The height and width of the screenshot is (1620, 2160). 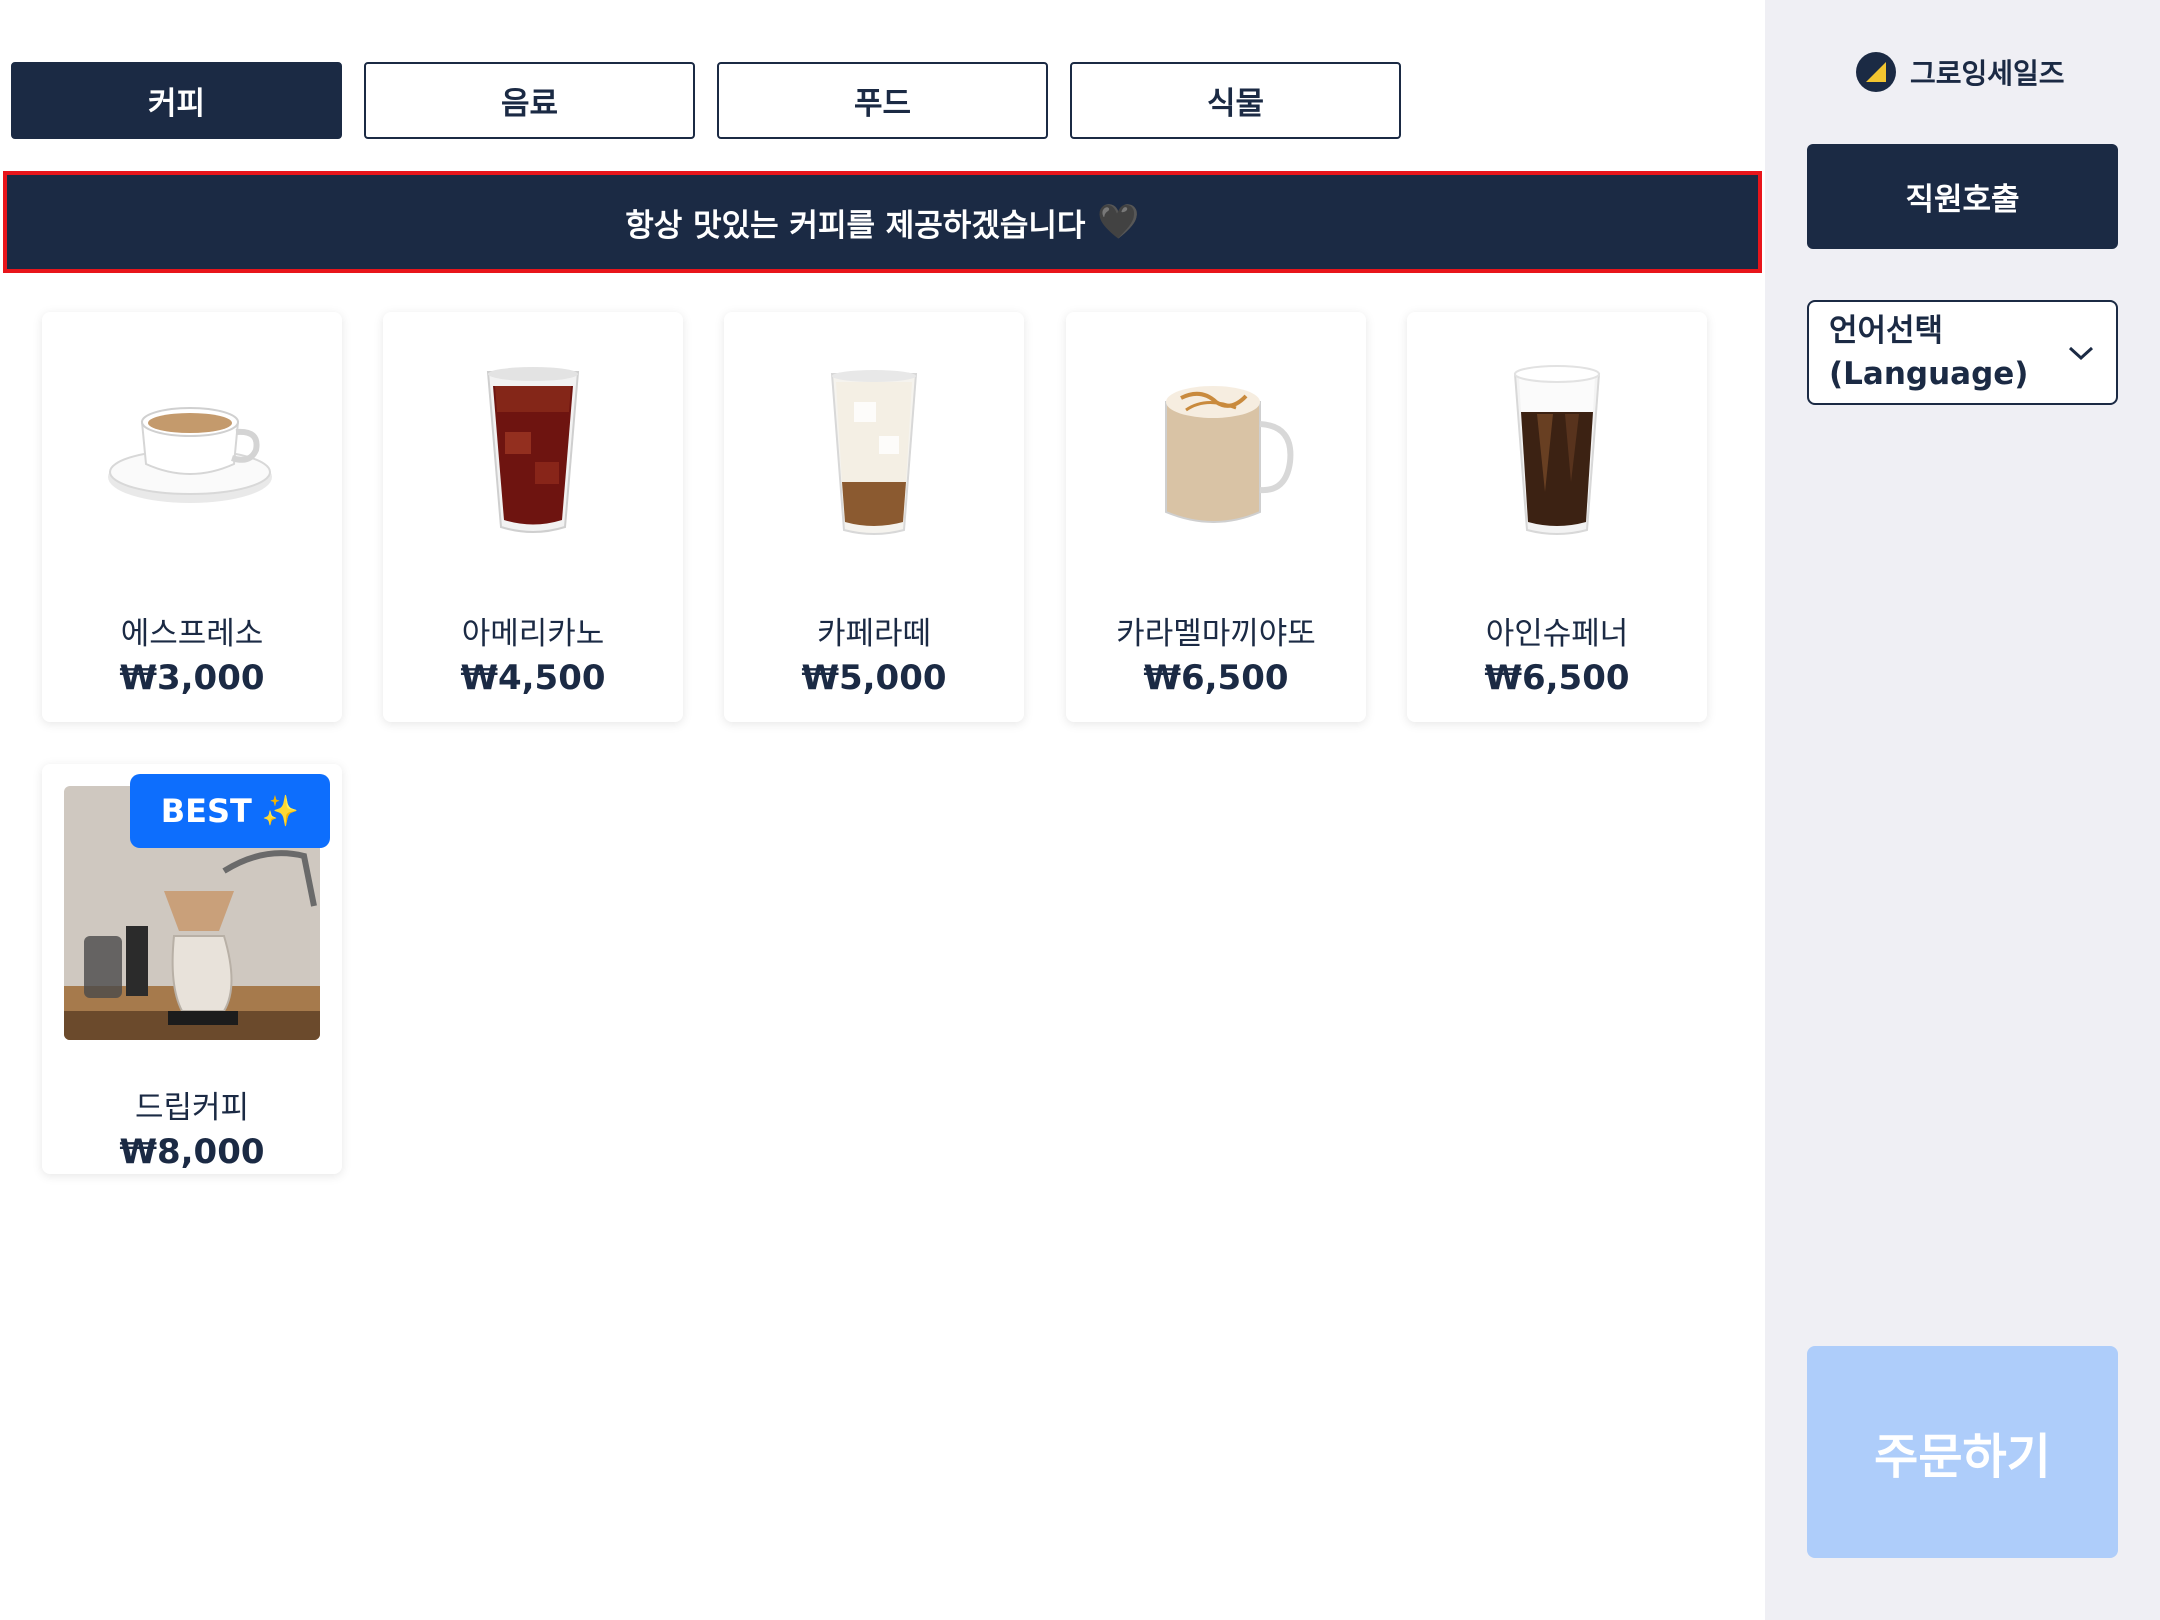 I want to click on product-card-latte: 카페라떼 ₩5,000, so click(x=874, y=517).